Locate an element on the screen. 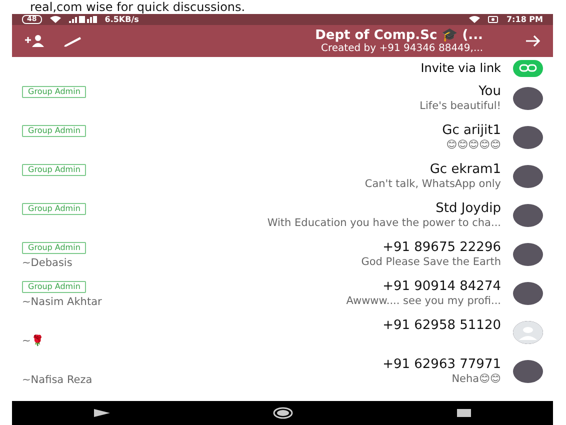  member-push-name: ~Nafisa Reza is located at coordinates (57, 380).